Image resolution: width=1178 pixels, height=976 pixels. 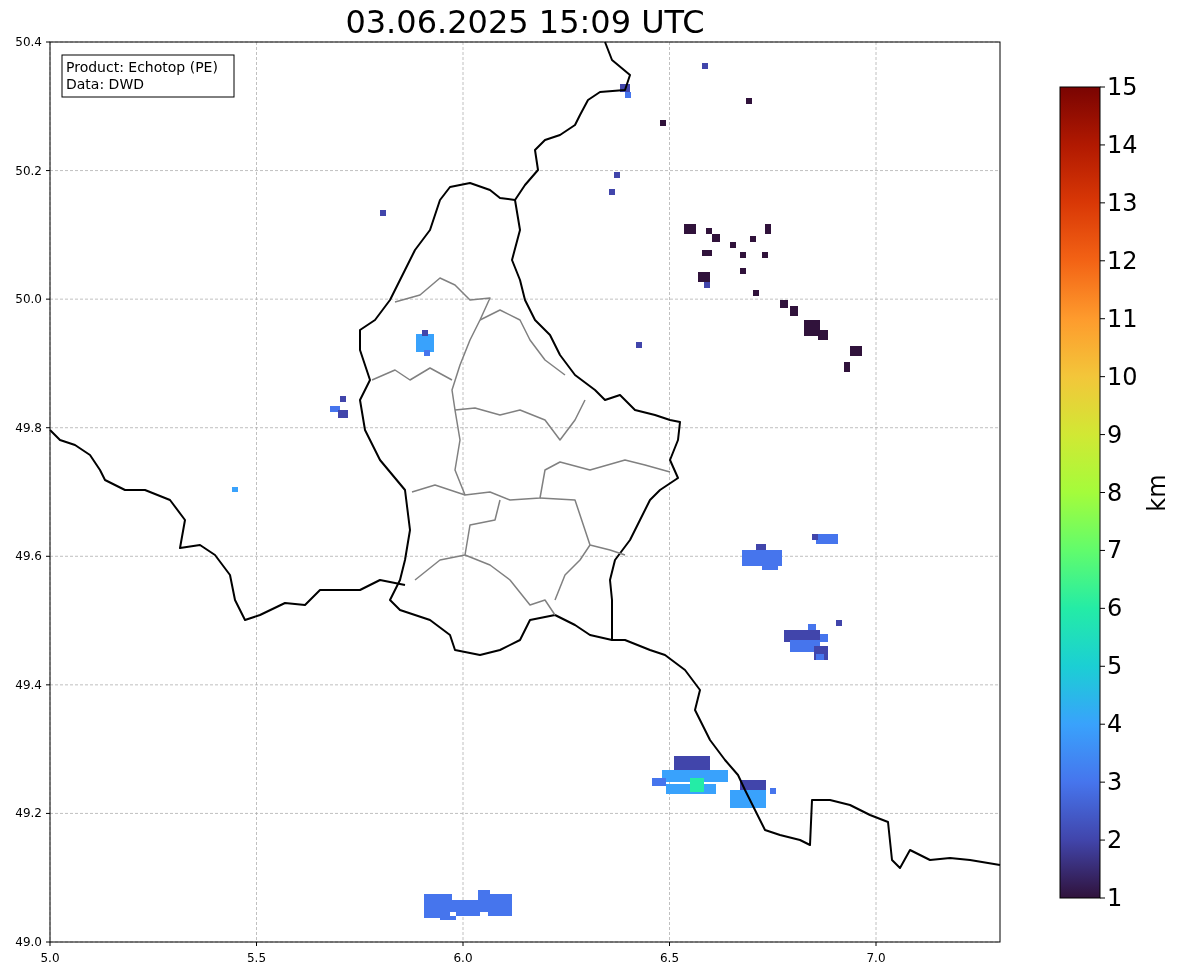 I want to click on y-tick-label: 49.0, so click(x=28, y=942).